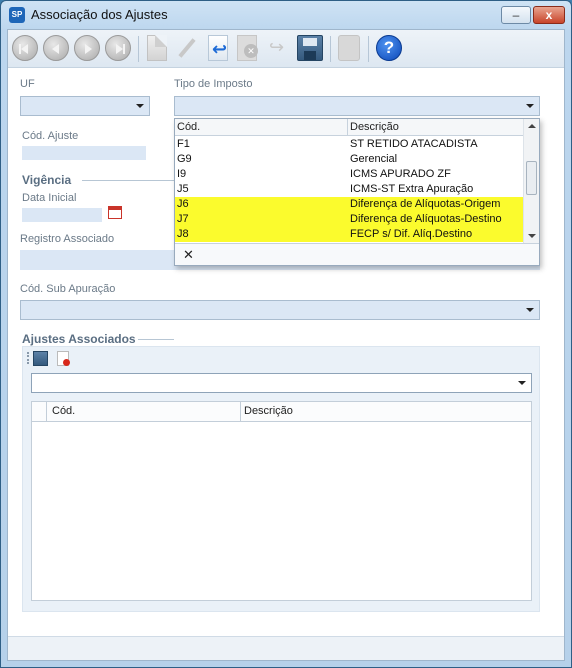 This screenshot has height=668, width=572. What do you see at coordinates (47, 180) in the screenshot?
I see `vigencia-section-title: Vigência` at bounding box center [47, 180].